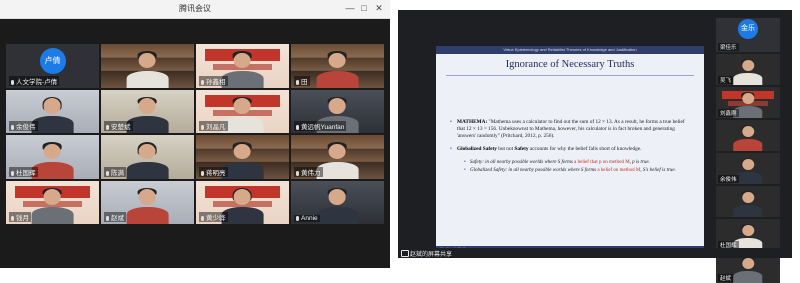  I want to click on participant-name: 田, so click(302, 80).